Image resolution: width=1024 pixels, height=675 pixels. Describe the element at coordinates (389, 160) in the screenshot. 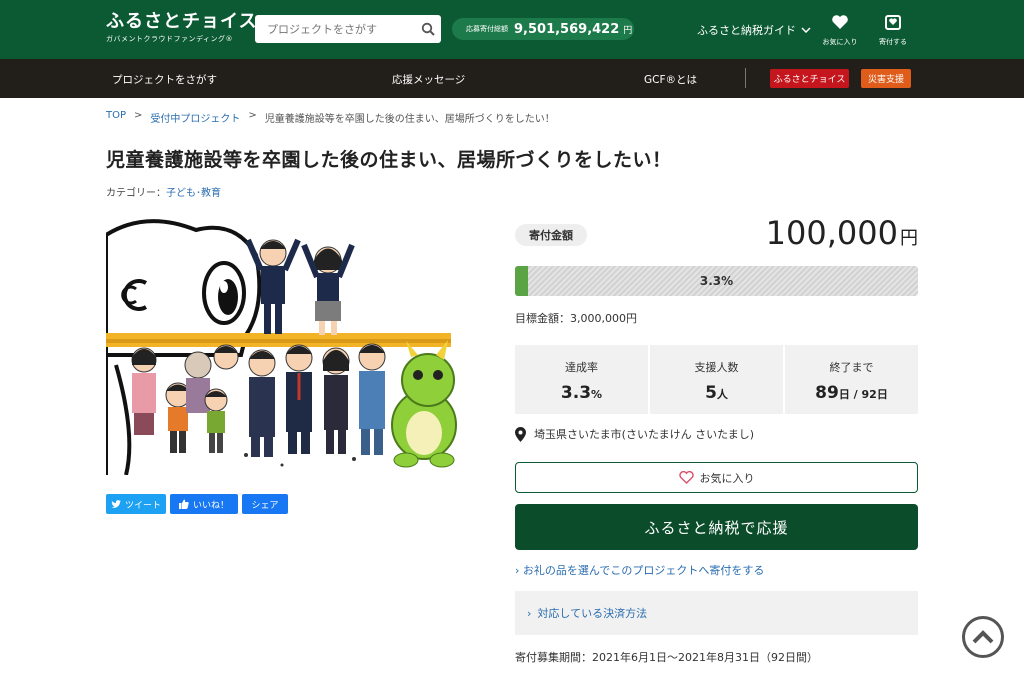

I see `page-title: 児童養護施設等を卒園した後の住まい、居場所づくりをしたい！` at that location.